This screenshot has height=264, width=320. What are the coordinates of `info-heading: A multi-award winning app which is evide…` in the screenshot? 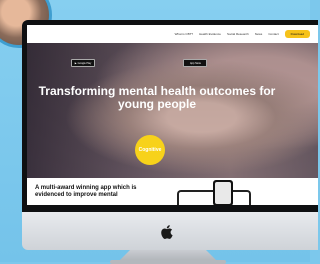 It's located at (86, 191).